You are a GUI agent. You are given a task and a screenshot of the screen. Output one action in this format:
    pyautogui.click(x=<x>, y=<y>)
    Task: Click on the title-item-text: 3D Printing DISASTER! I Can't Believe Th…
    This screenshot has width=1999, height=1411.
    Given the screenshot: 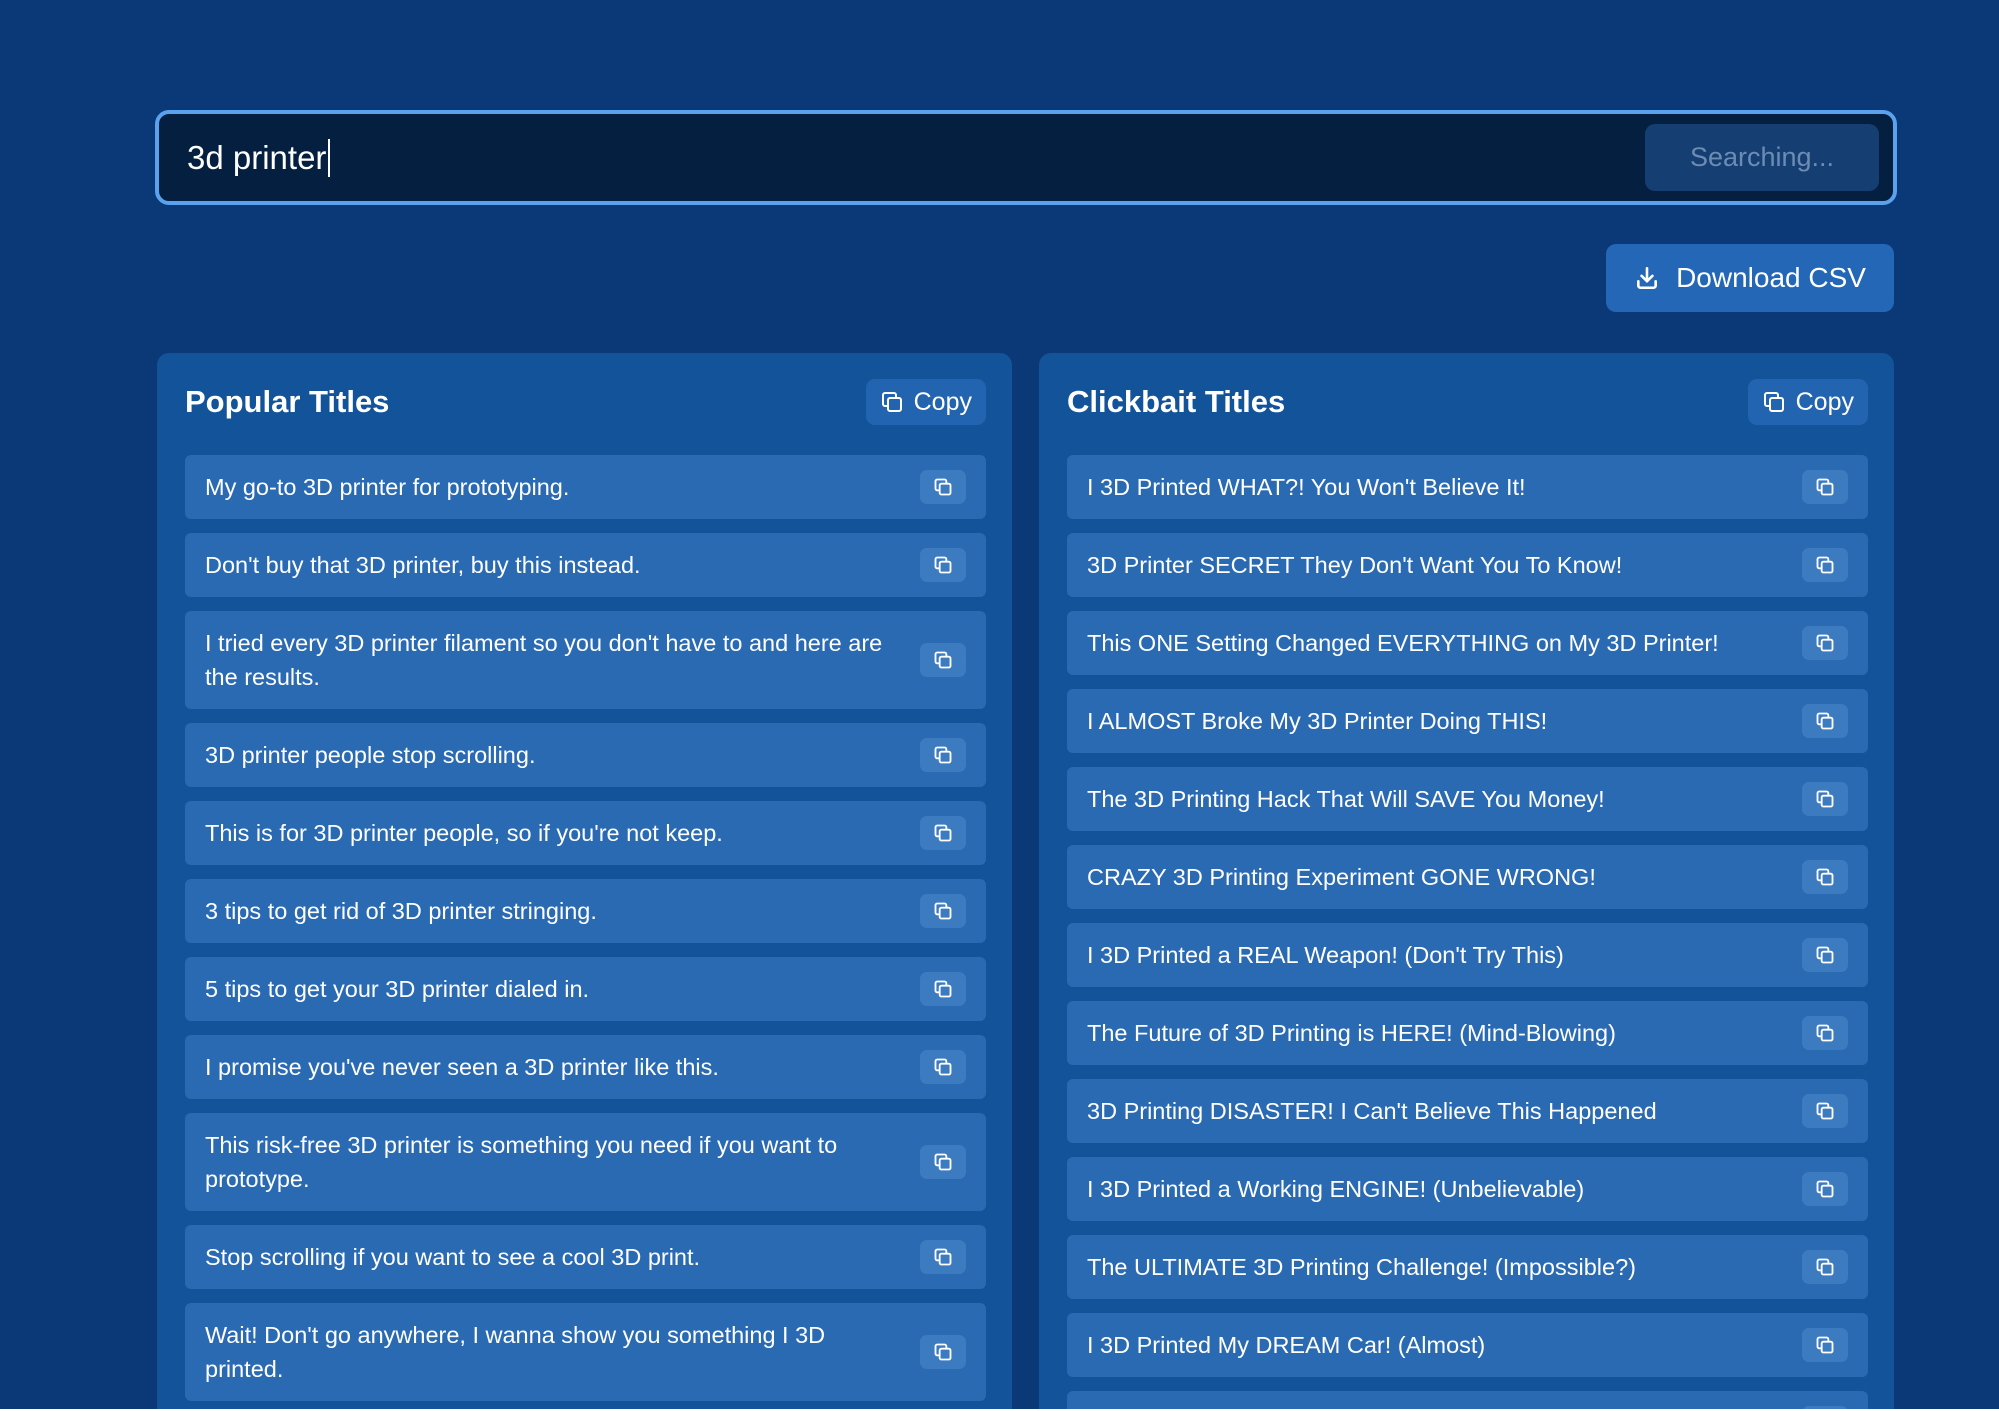 What is the action you would take?
    pyautogui.click(x=1372, y=1111)
    